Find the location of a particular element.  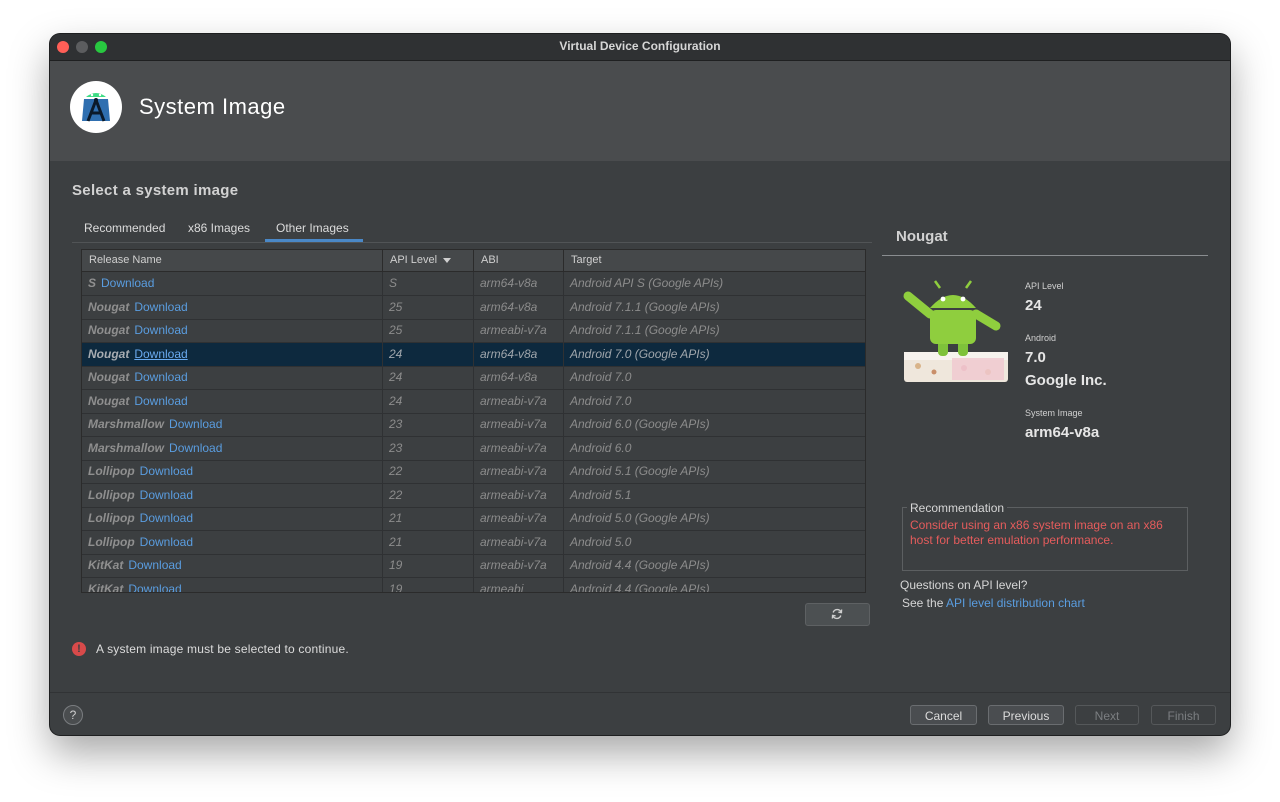

table-row: Lollipop Download 21 armeabi-v7a Android 5.0 is located at coordinates (473, 542).